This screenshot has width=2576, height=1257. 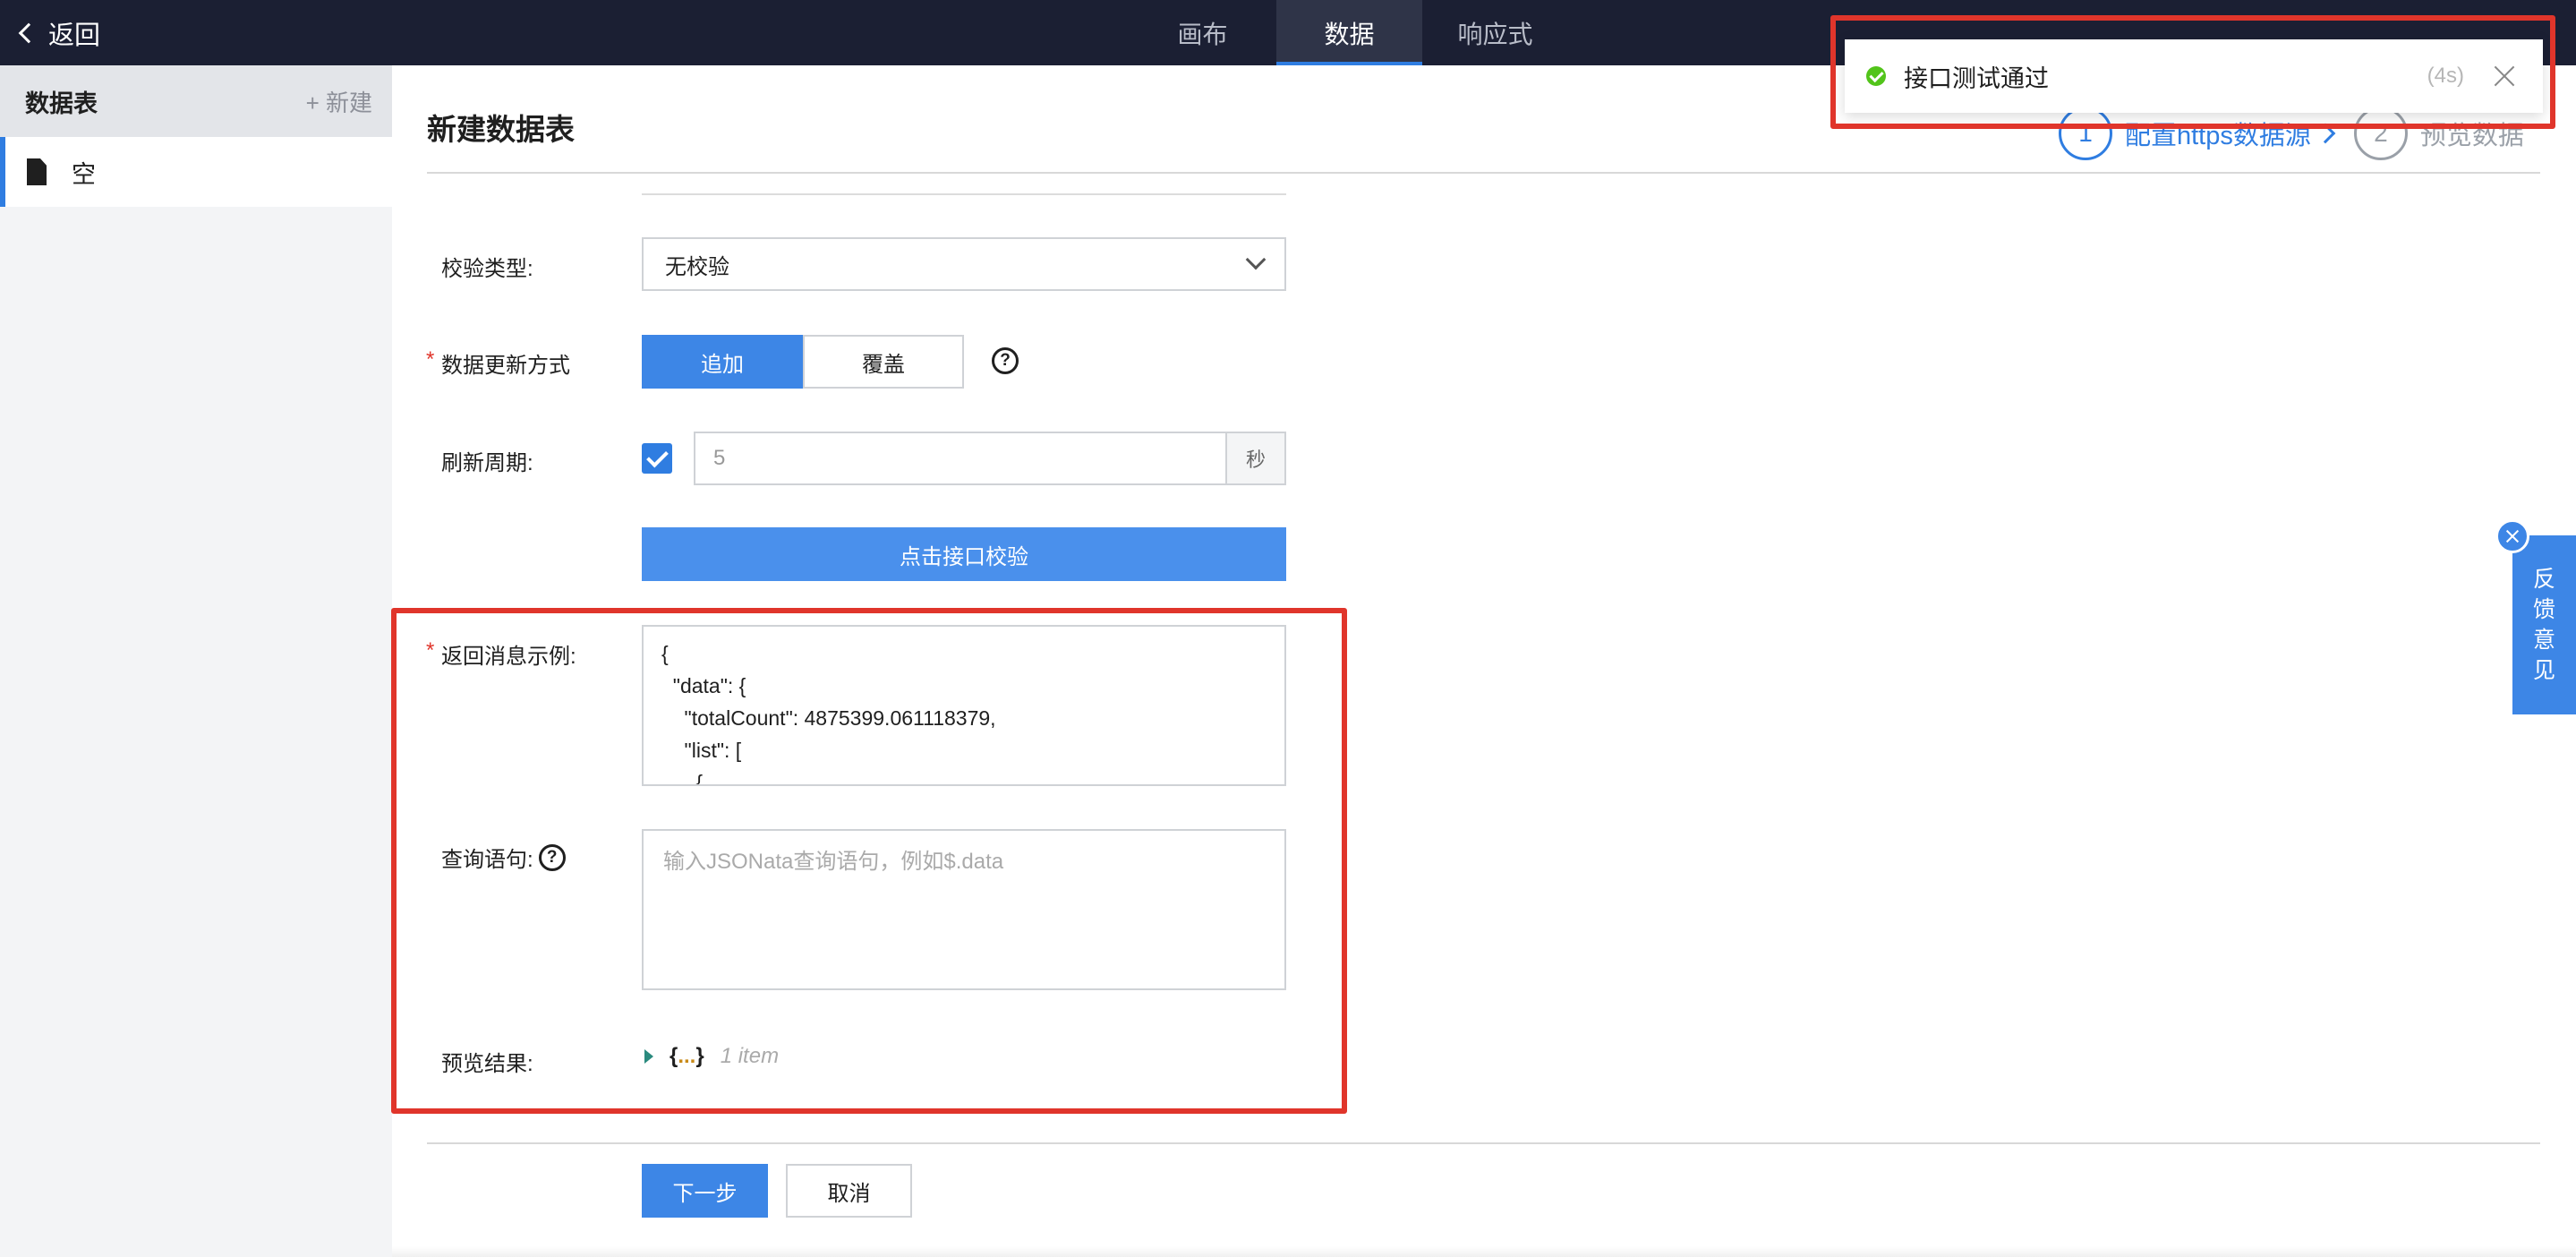 I want to click on new-table-button: + 新建, so click(x=339, y=102).